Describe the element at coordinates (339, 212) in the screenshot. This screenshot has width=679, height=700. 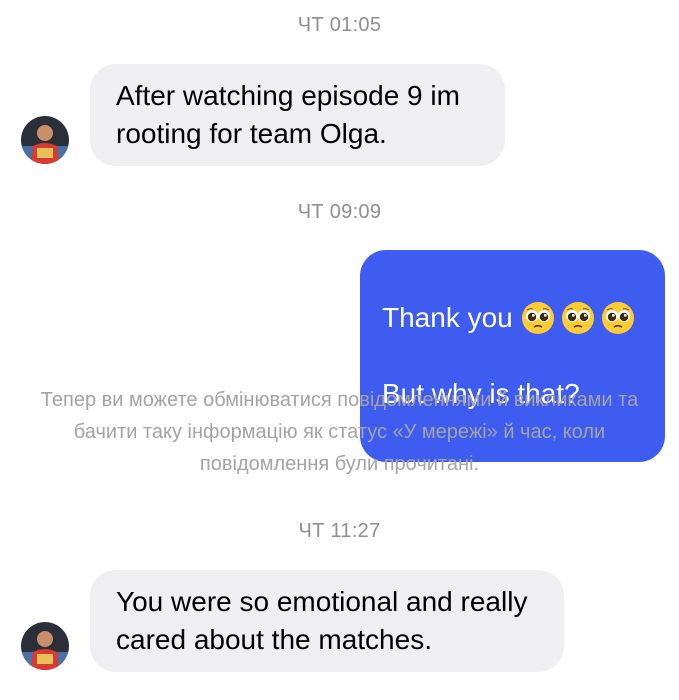
I see `timestamp: ЧТ 09:09` at that location.